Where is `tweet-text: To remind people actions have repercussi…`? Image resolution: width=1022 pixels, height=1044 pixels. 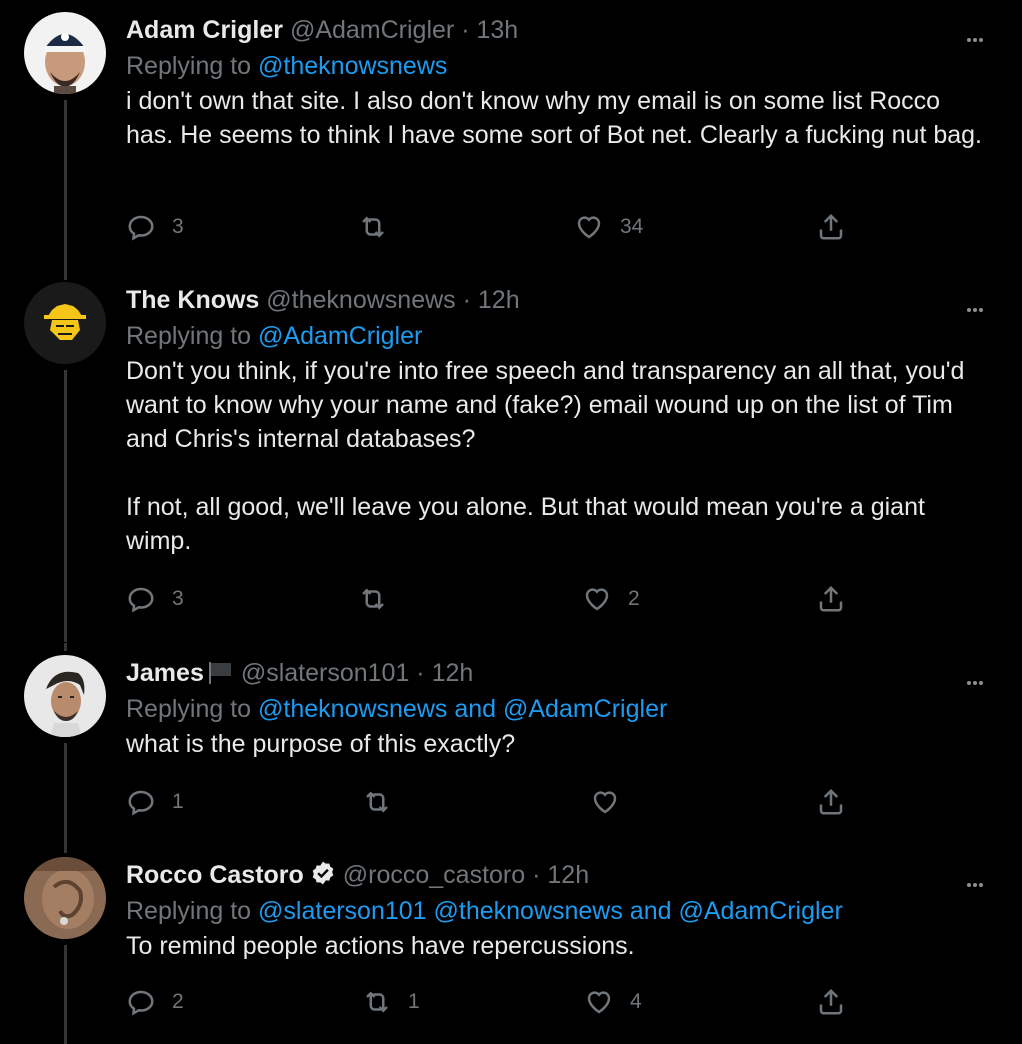 tweet-text: To remind people actions have repercussi… is located at coordinates (380, 946).